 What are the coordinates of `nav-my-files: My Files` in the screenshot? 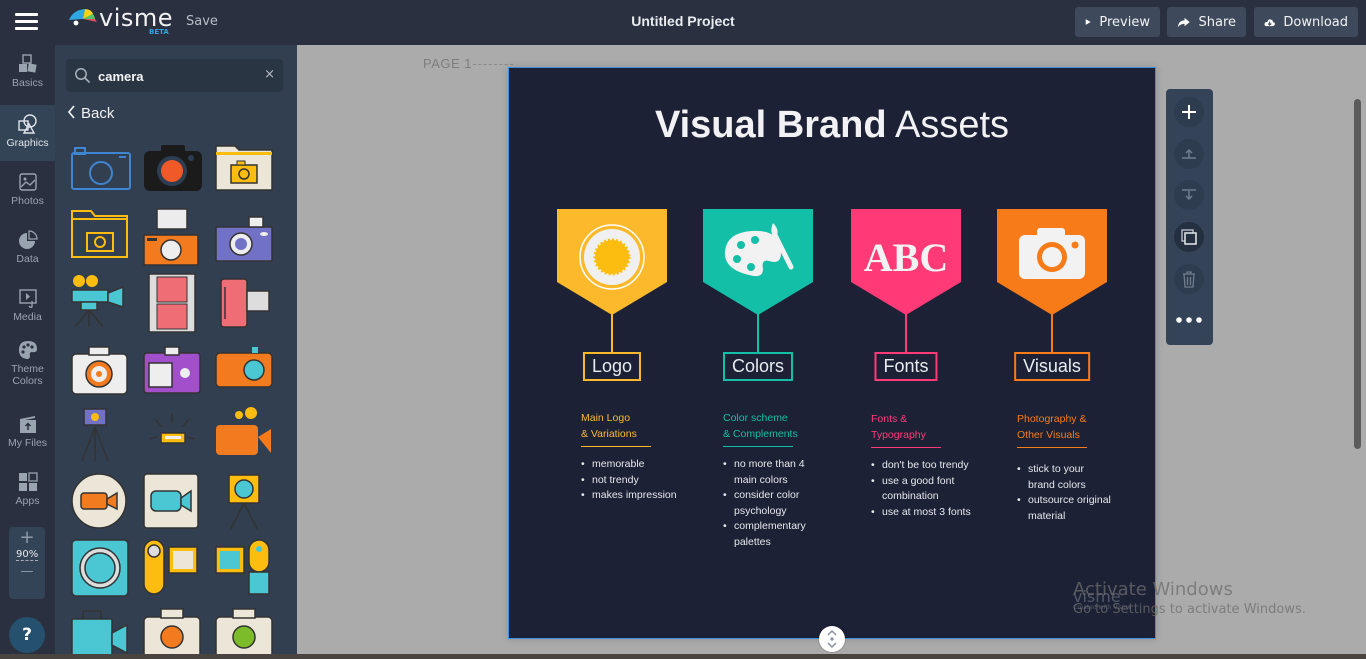 It's located at (27, 441).